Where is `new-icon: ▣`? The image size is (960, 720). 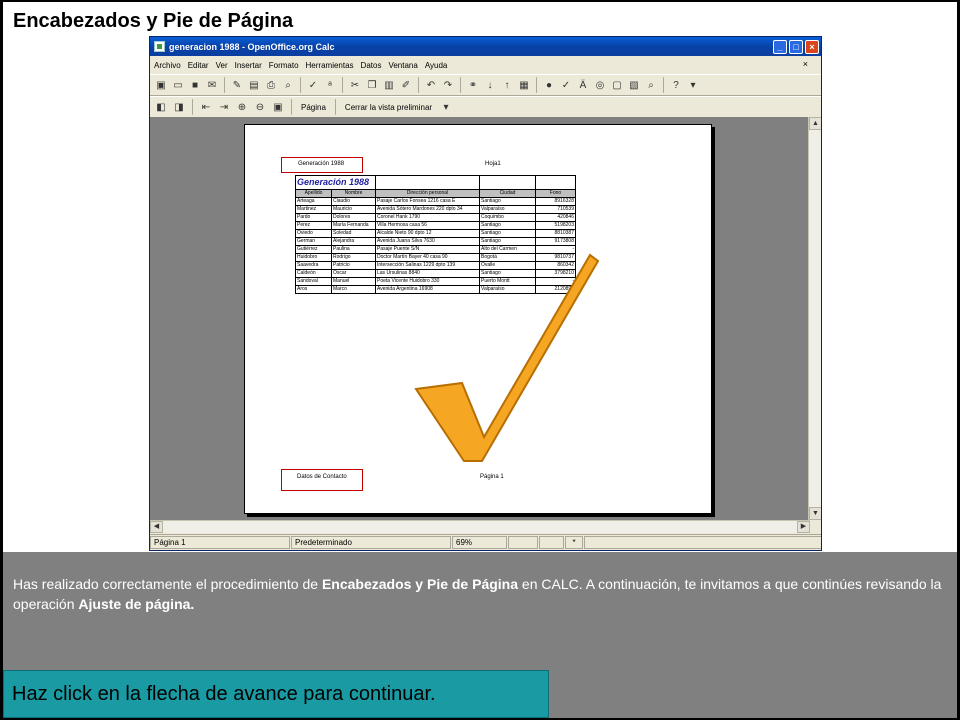 new-icon: ▣ is located at coordinates (161, 85).